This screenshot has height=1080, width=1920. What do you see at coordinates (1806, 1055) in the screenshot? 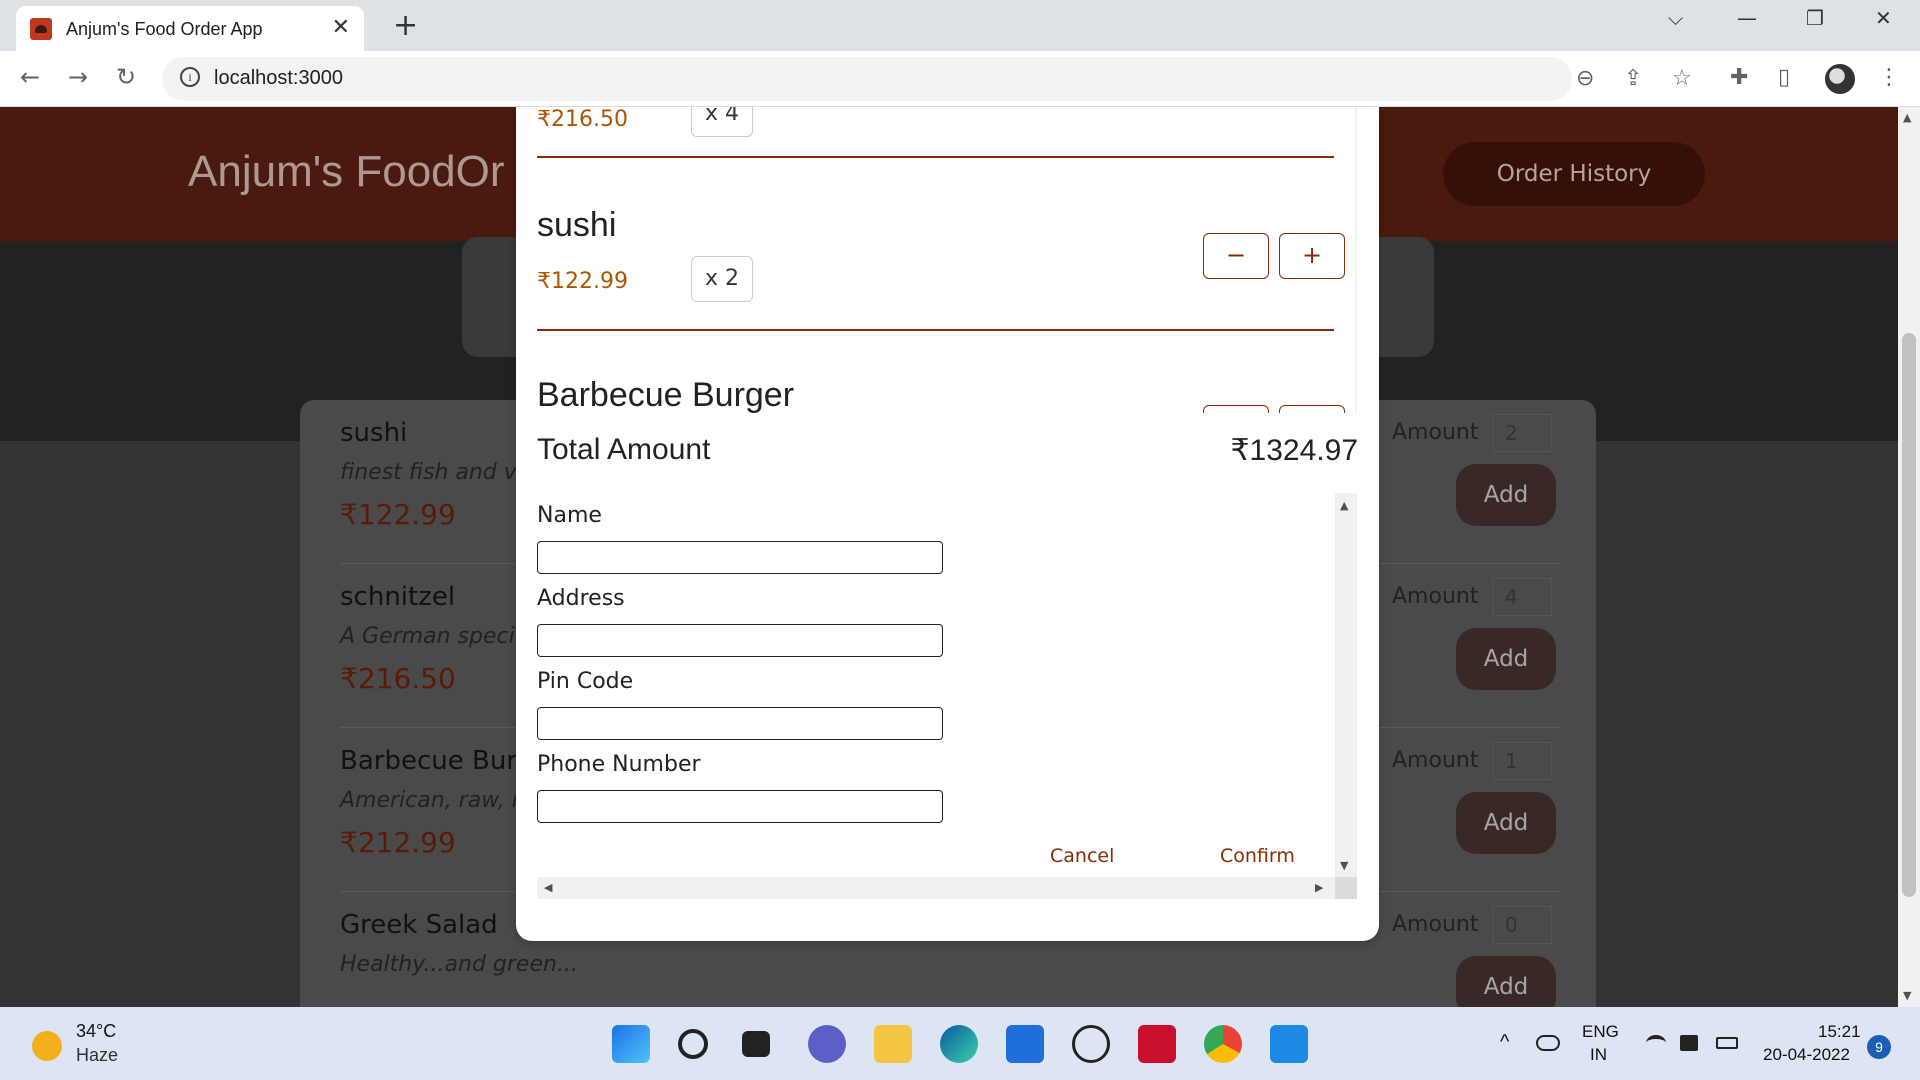
I see `clock-date: 20-04-2022` at bounding box center [1806, 1055].